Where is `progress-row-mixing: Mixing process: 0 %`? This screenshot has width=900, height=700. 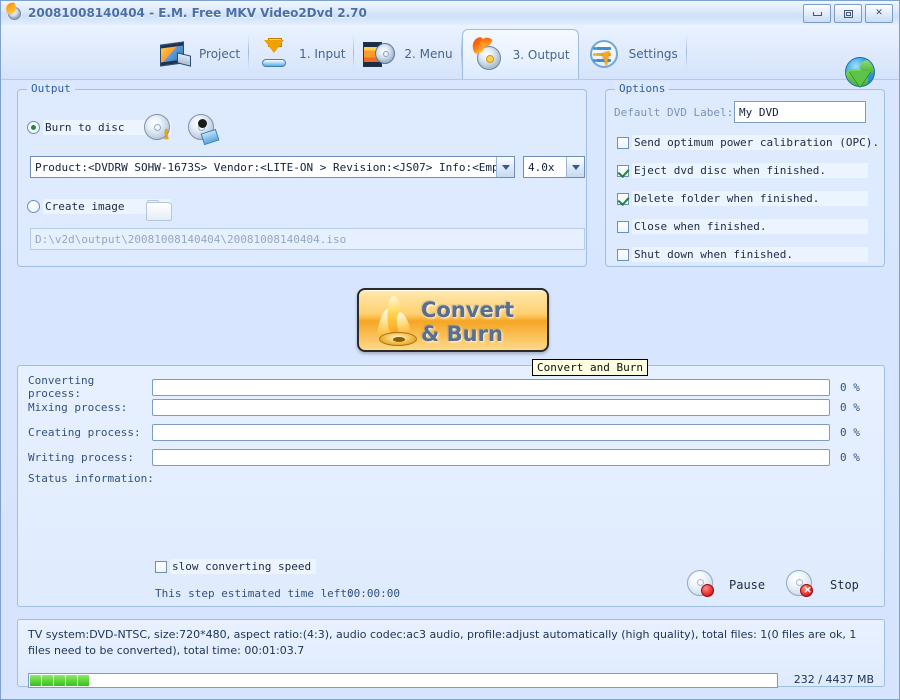 progress-row-mixing: Mixing process: 0 % is located at coordinates (454, 407).